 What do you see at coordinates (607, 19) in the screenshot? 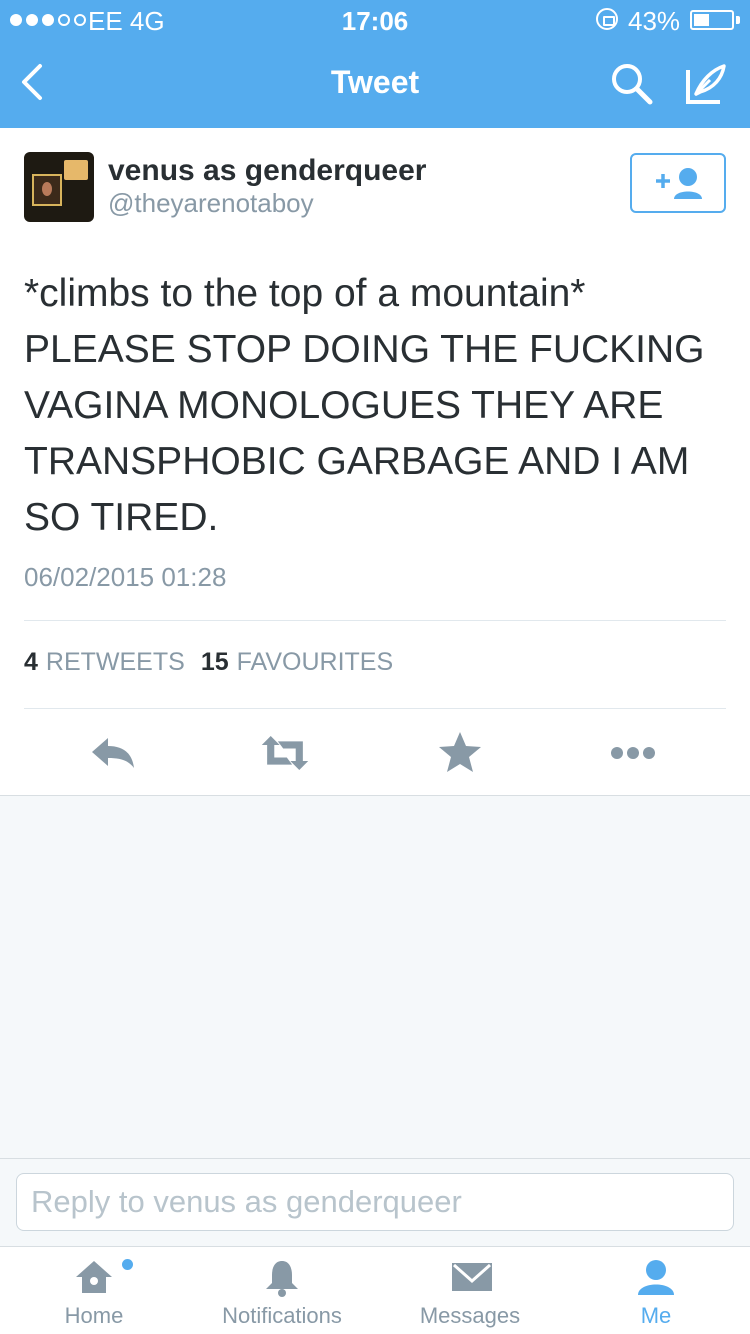
I see `rotation-lock-icon` at bounding box center [607, 19].